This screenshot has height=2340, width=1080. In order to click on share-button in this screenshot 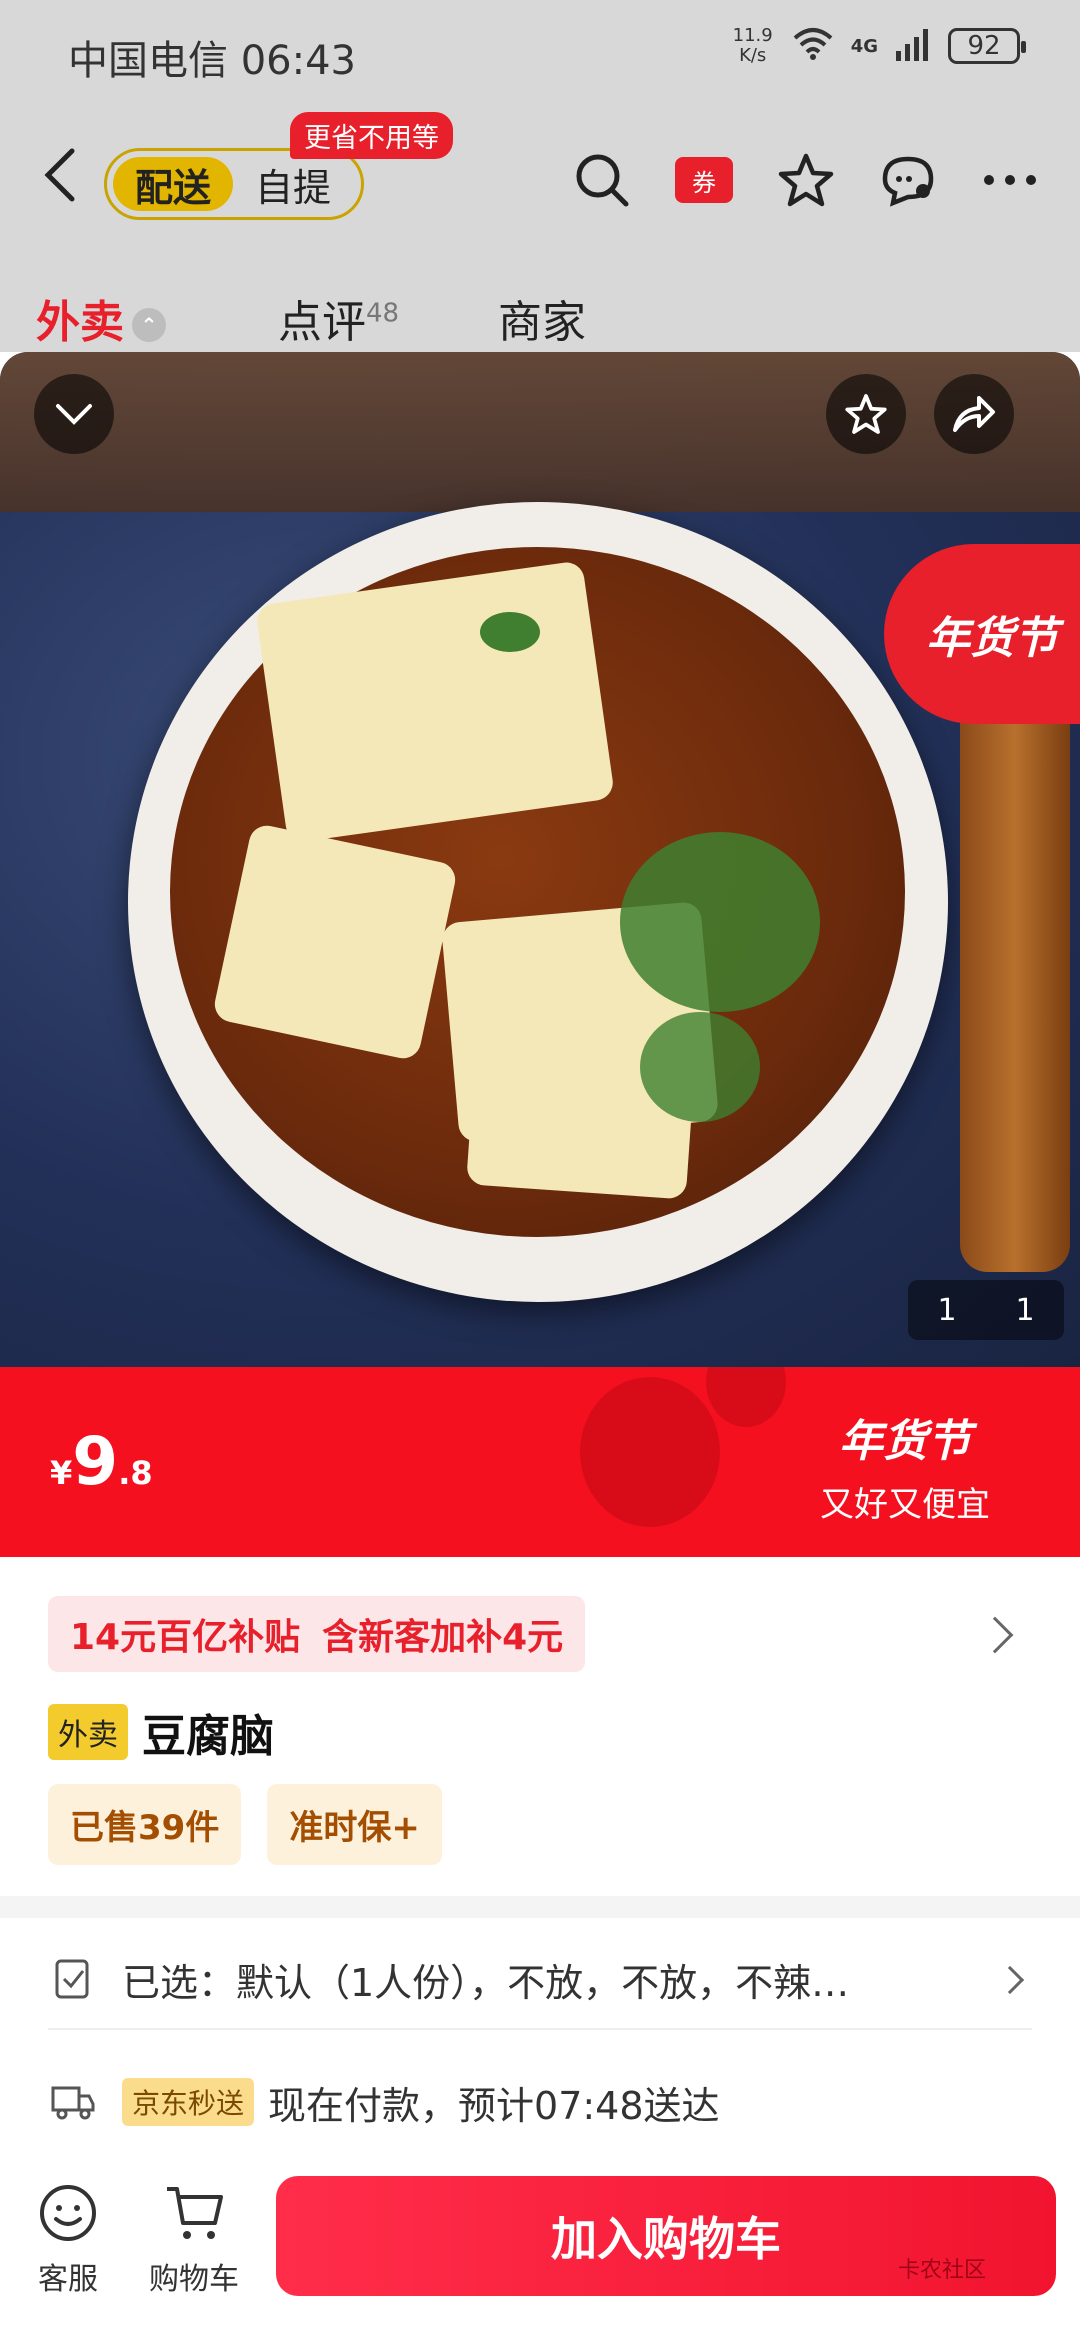, I will do `click(974, 414)`.